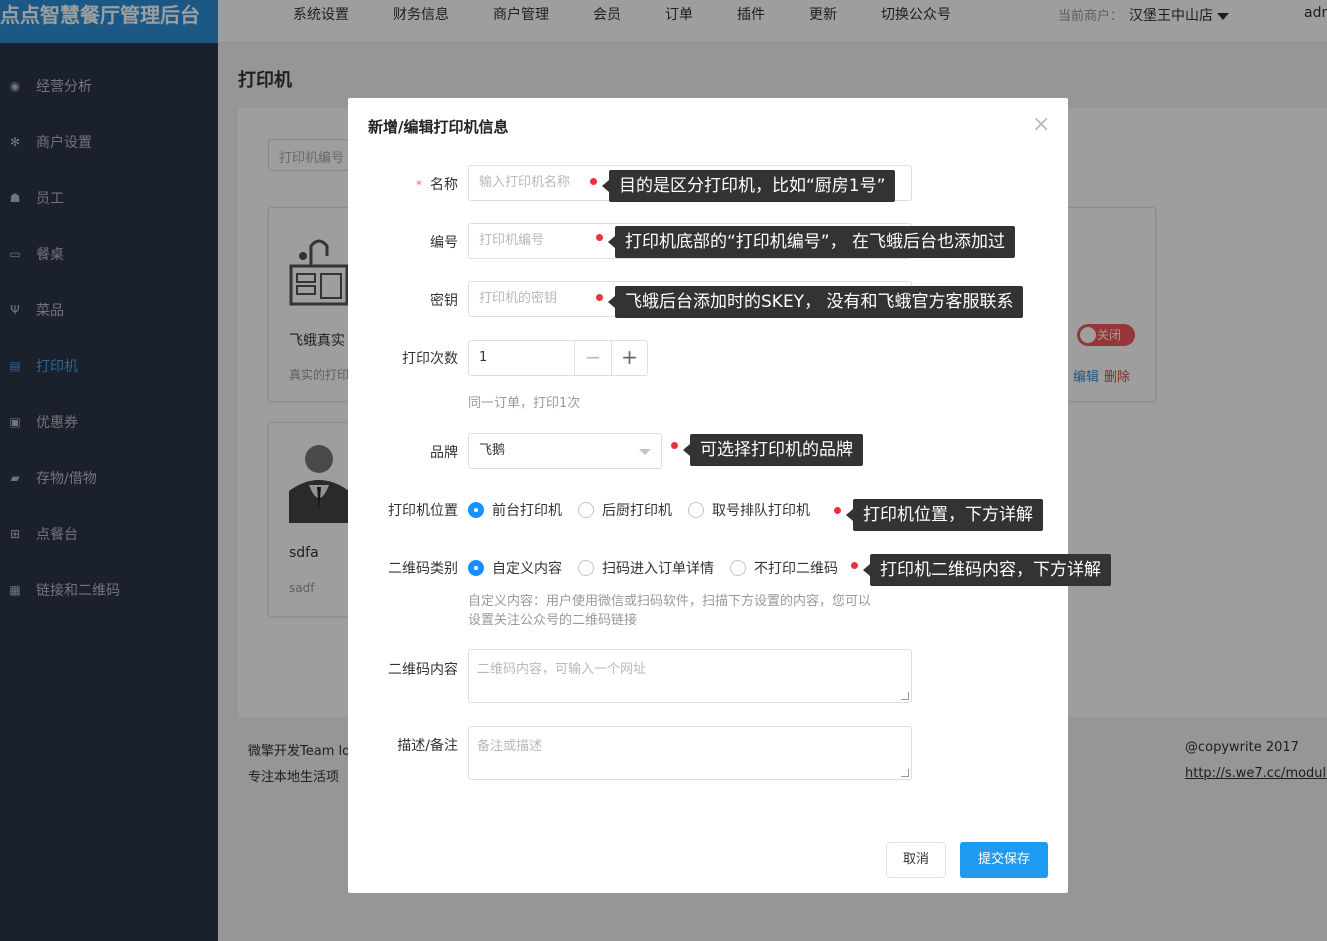 The height and width of the screenshot is (941, 1327). I want to click on position-option: 取号排队打印机, so click(749, 510).